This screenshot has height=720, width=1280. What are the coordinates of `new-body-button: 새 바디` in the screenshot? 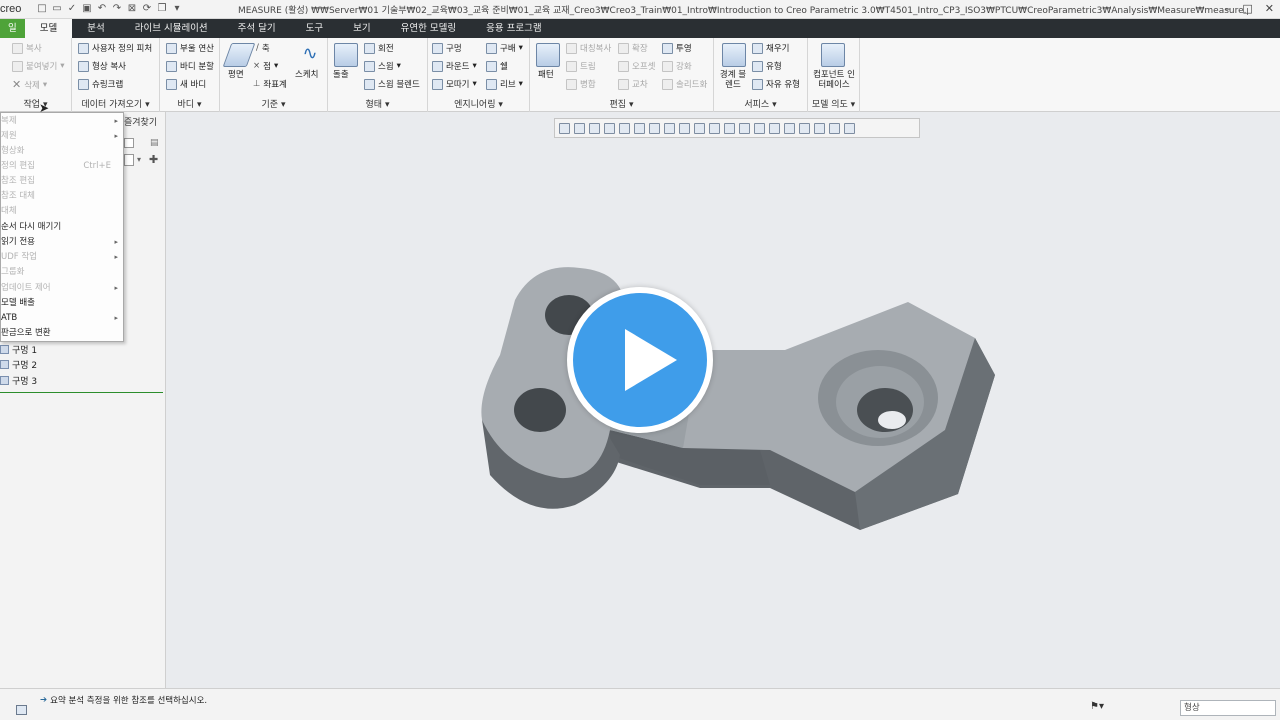 It's located at (186, 84).